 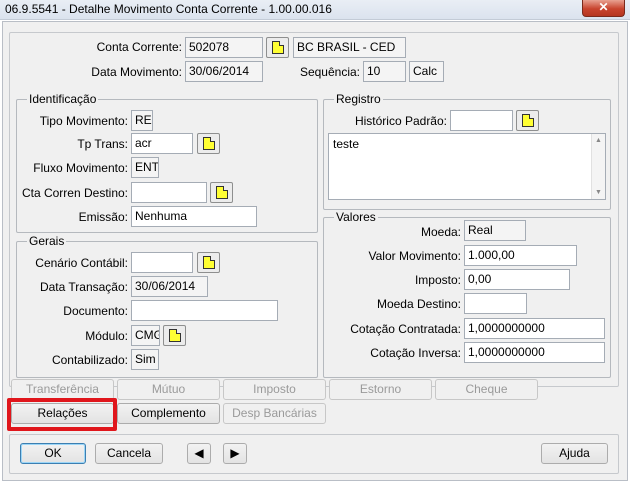 What do you see at coordinates (495, 303) in the screenshot?
I see `moeda-destino-field` at bounding box center [495, 303].